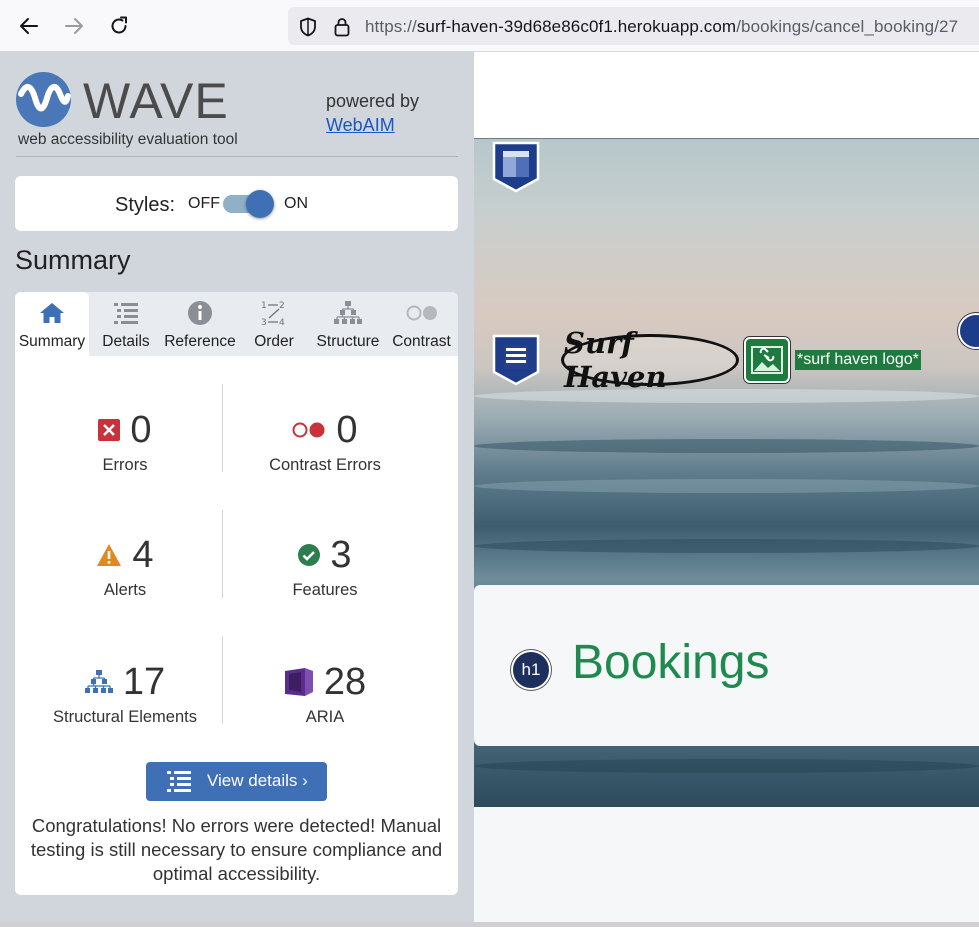 This screenshot has height=927, width=979. Describe the element at coordinates (145, 205) in the screenshot. I see `styles-label: Styles:` at that location.